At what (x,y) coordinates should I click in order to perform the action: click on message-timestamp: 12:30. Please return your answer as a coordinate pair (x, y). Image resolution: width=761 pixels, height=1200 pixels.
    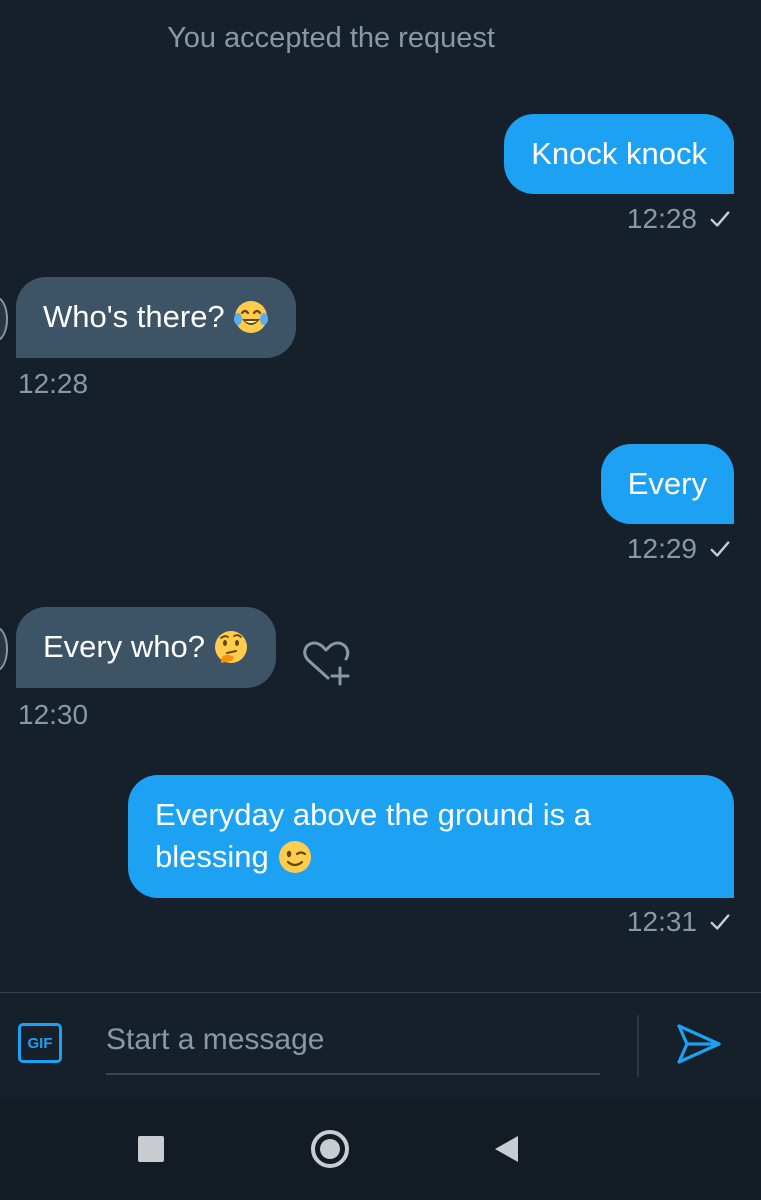
    Looking at the image, I should click on (53, 715).